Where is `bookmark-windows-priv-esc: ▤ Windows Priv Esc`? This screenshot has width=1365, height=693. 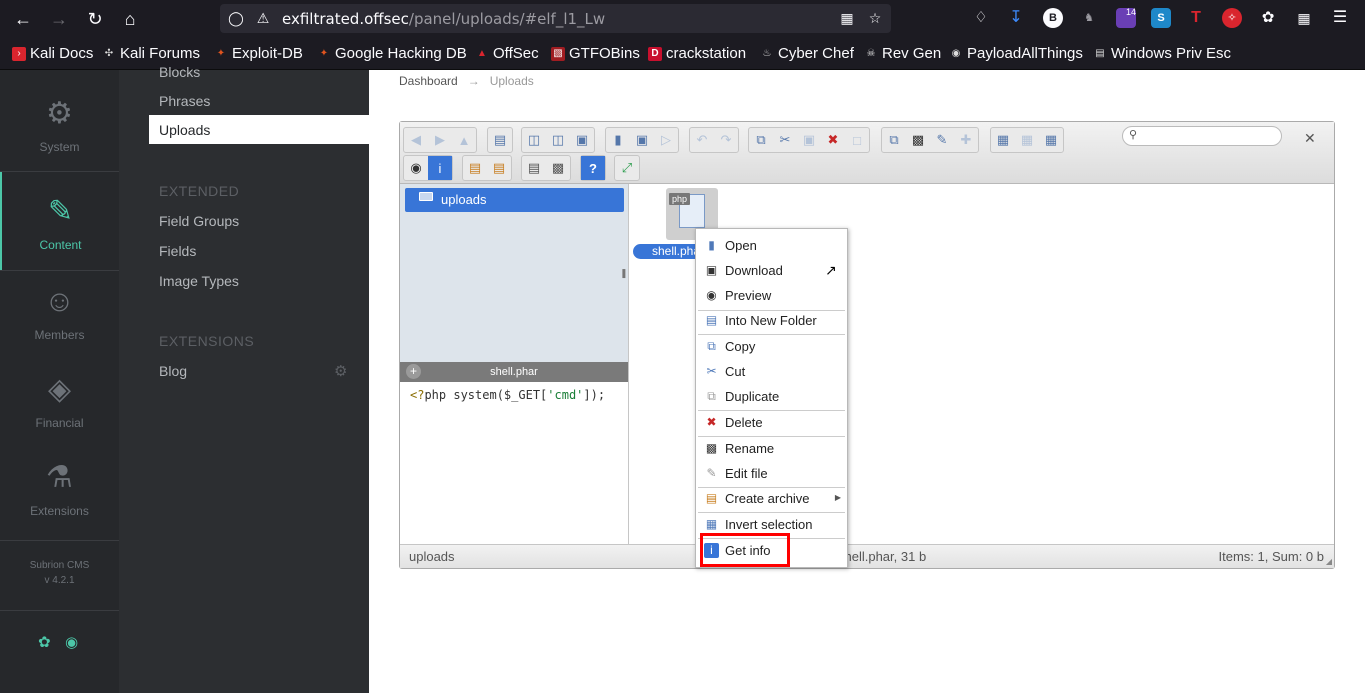
bookmark-windows-priv-esc: ▤ Windows Priv Esc is located at coordinates (1162, 53).